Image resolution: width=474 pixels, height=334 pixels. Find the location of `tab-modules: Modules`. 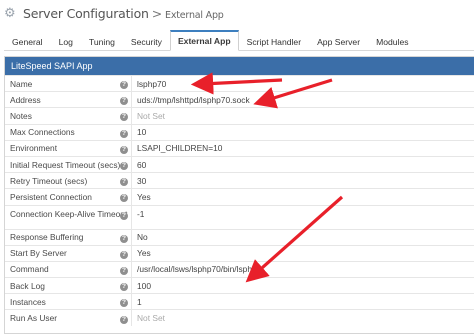

tab-modules: Modules is located at coordinates (392, 41).